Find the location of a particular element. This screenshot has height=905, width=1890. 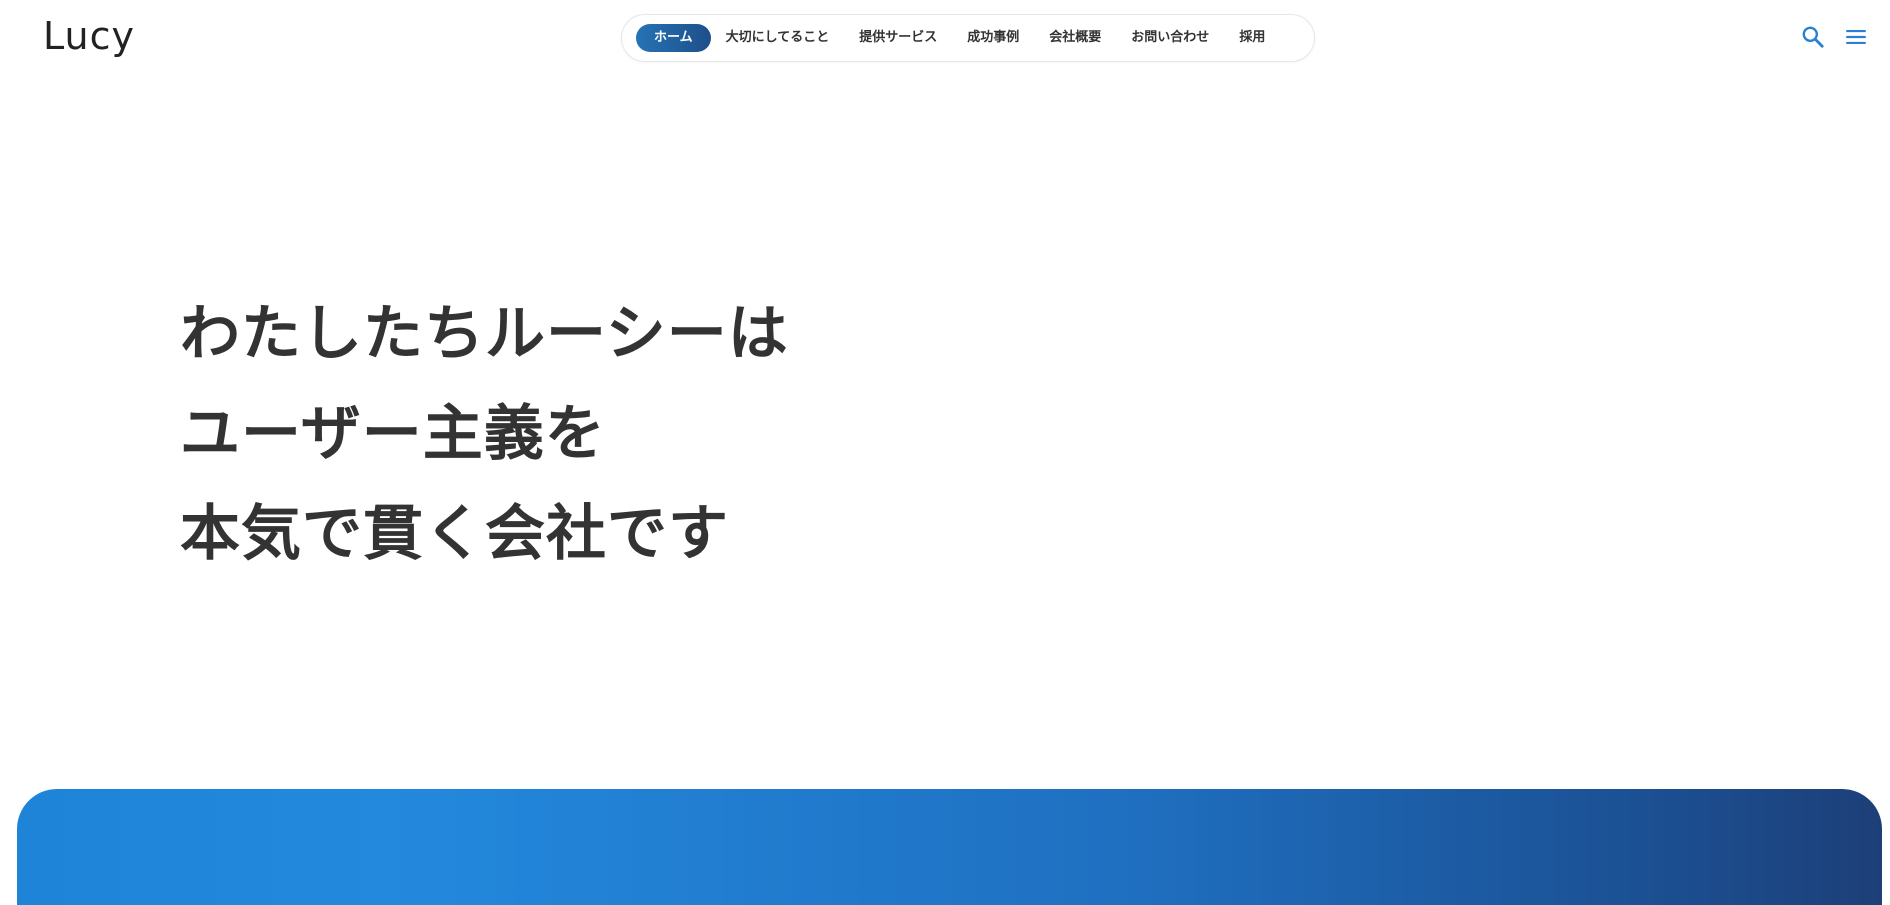

search-button is located at coordinates (1813, 37).